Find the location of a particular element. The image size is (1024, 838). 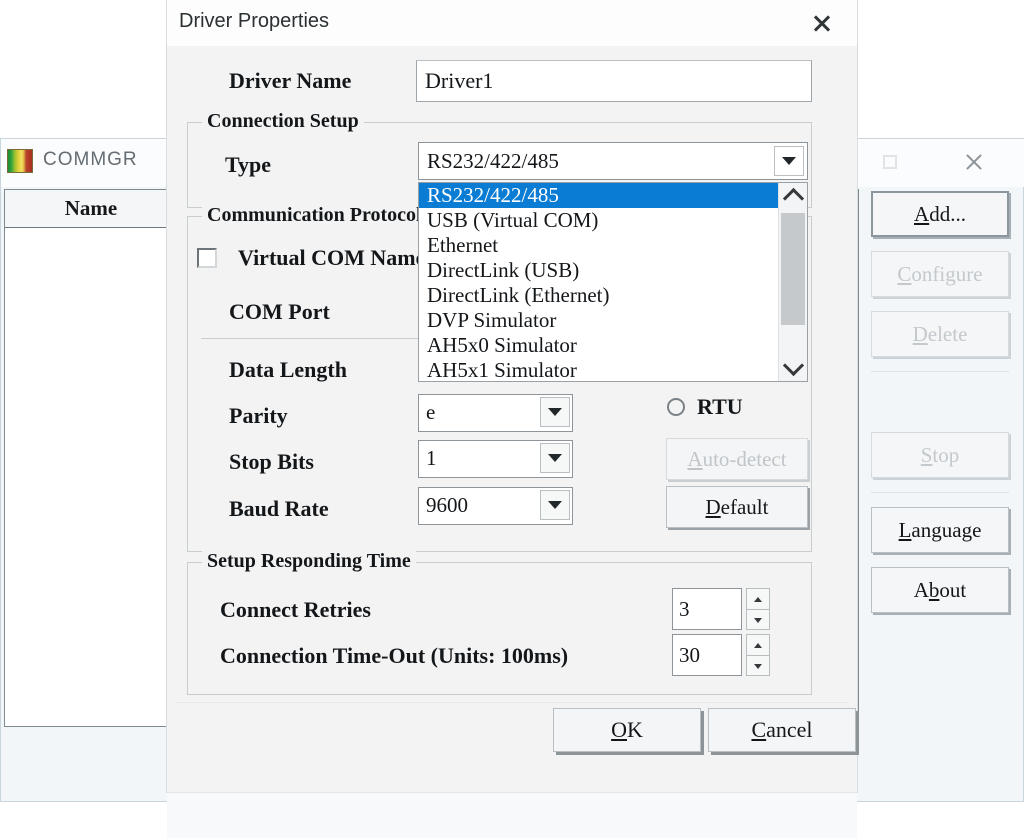

dropdown-option: RS232/422/485 is located at coordinates (598, 195).